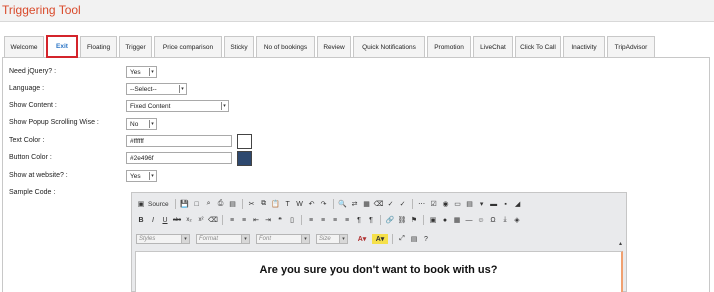 Image resolution: width=714 pixels, height=292 pixels. Describe the element at coordinates (62, 46) in the screenshot. I see `tab-exit: Exit` at that location.